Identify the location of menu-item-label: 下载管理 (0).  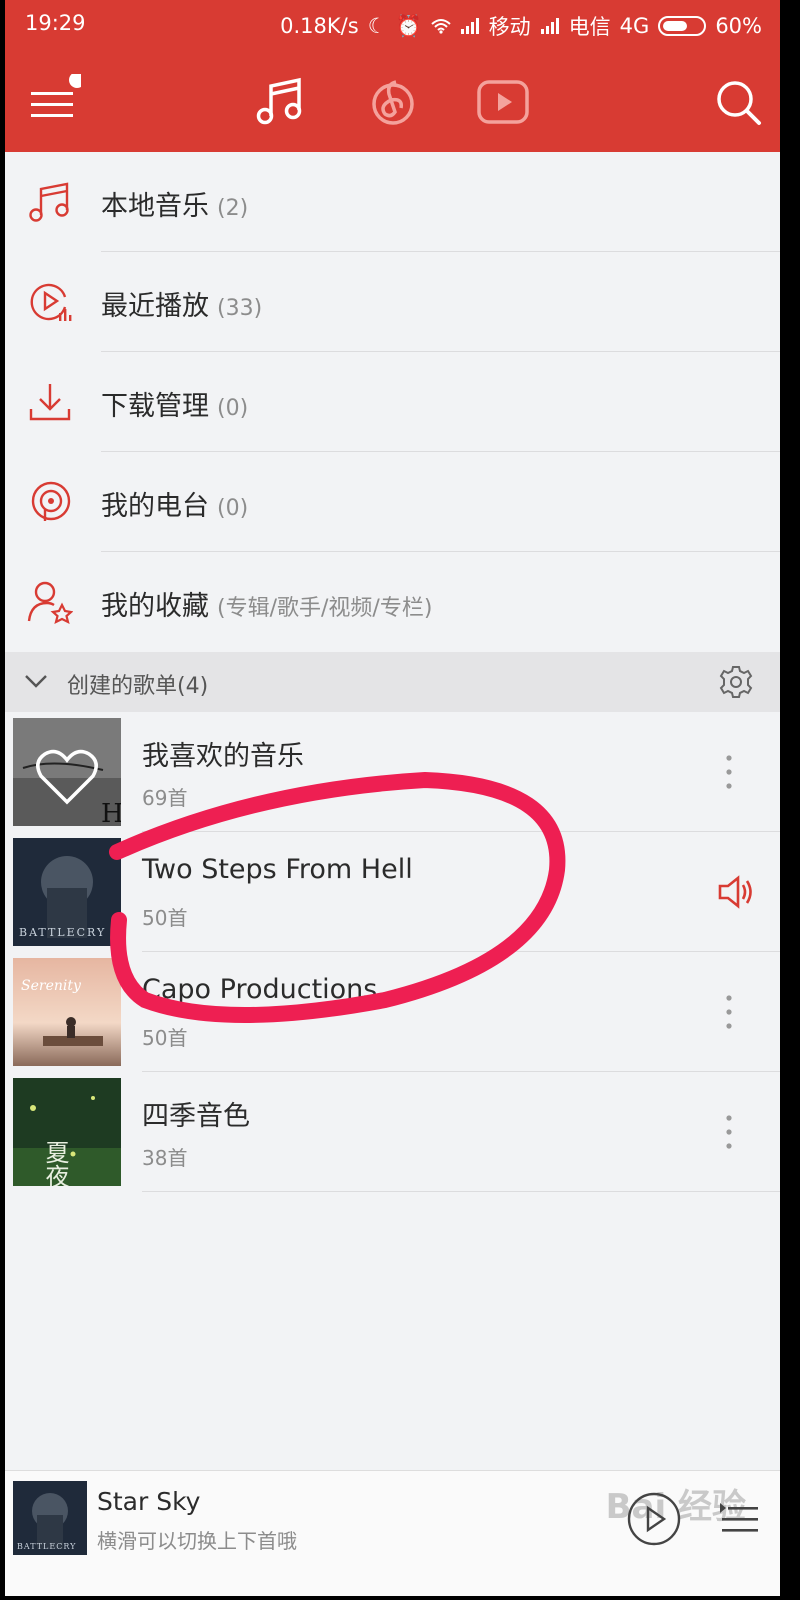
(174, 403).